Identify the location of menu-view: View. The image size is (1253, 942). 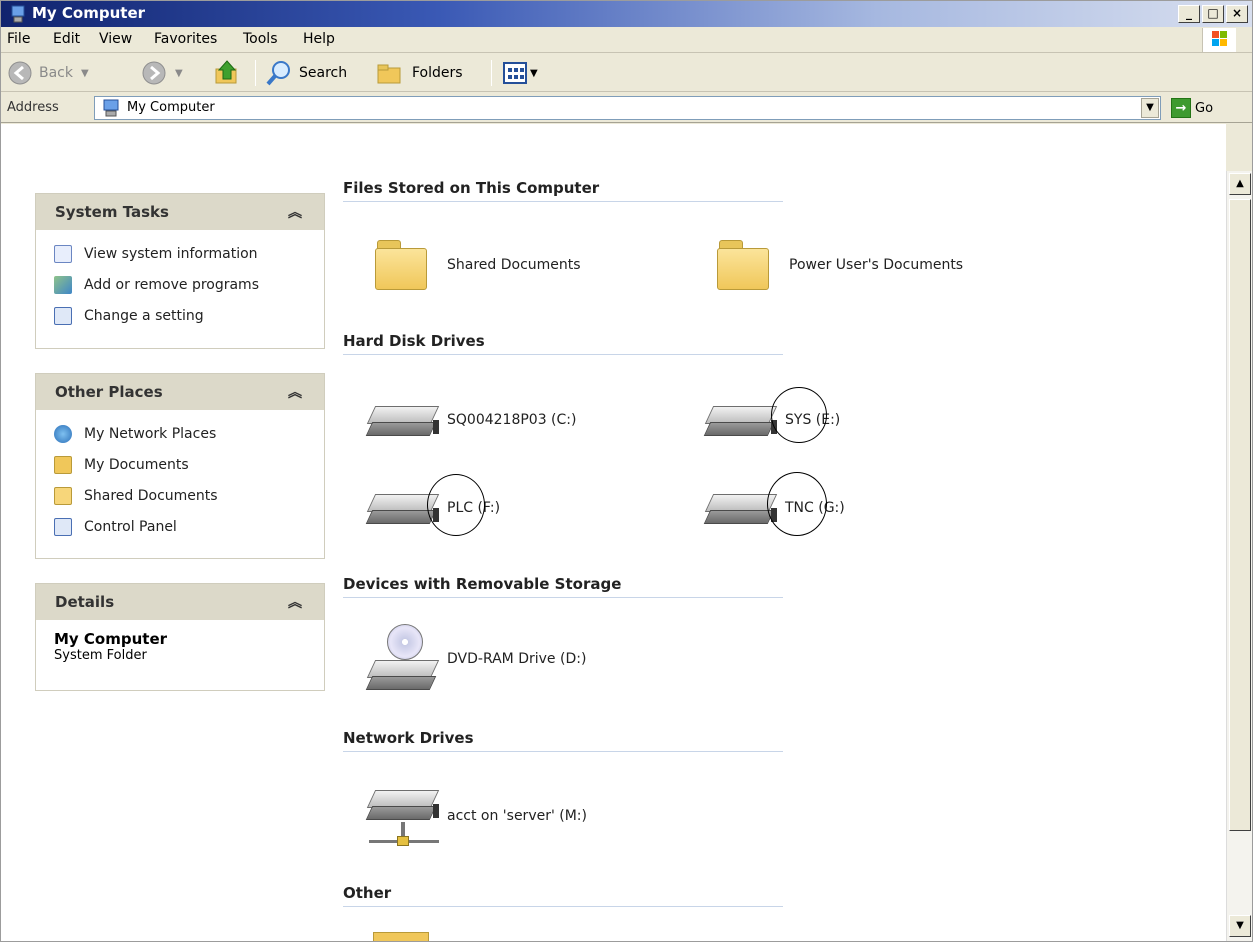
(115, 39).